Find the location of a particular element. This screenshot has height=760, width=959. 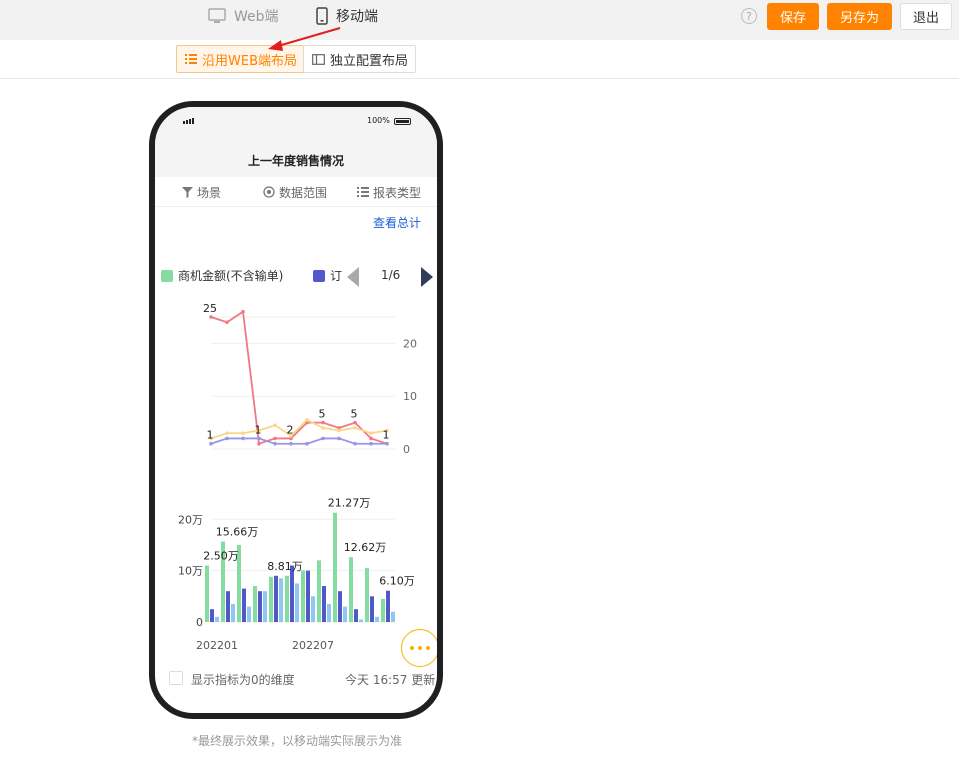

data-label: 6.10万 is located at coordinates (397, 581).